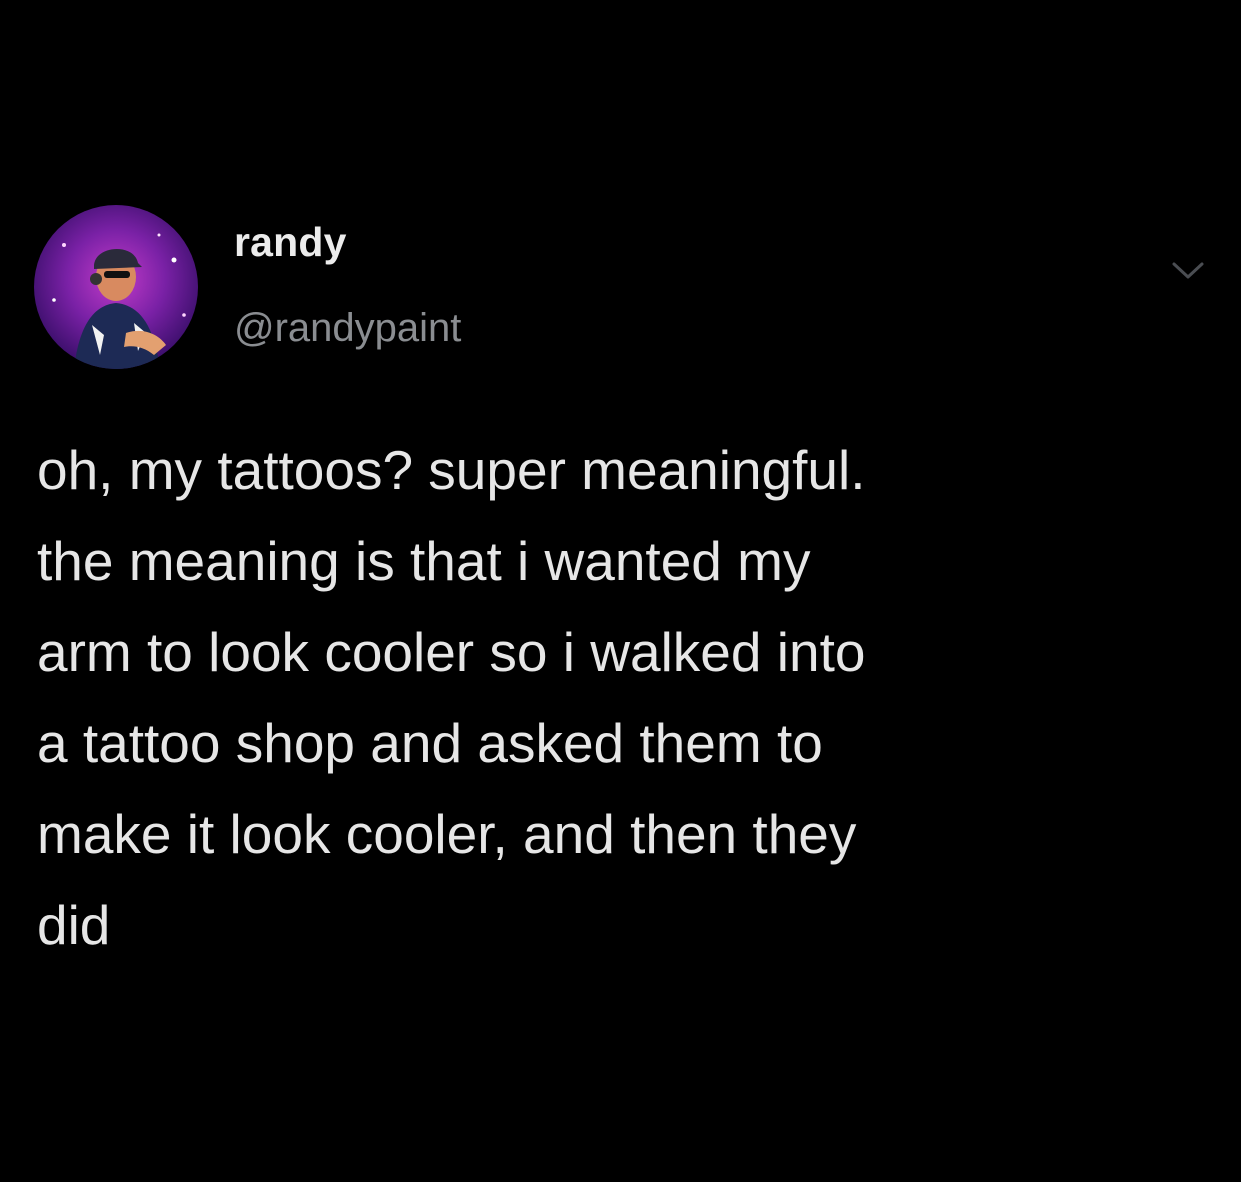 Image resolution: width=1241 pixels, height=1182 pixels. Describe the element at coordinates (119, 301) in the screenshot. I see `avatar-image` at that location.